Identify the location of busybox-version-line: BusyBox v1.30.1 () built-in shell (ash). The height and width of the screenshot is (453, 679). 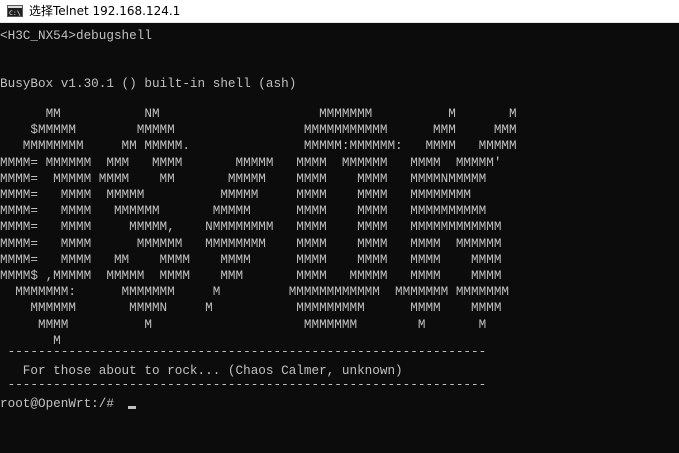
(148, 83).